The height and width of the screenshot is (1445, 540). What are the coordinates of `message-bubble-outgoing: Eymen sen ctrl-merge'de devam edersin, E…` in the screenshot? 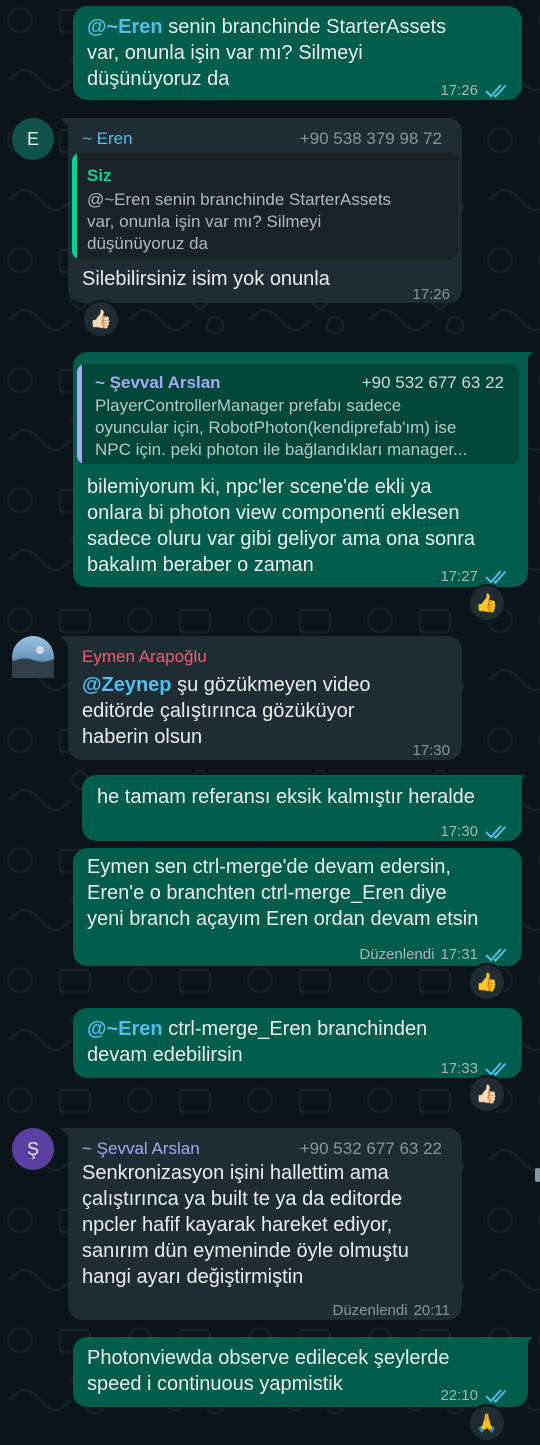 It's located at (297, 907).